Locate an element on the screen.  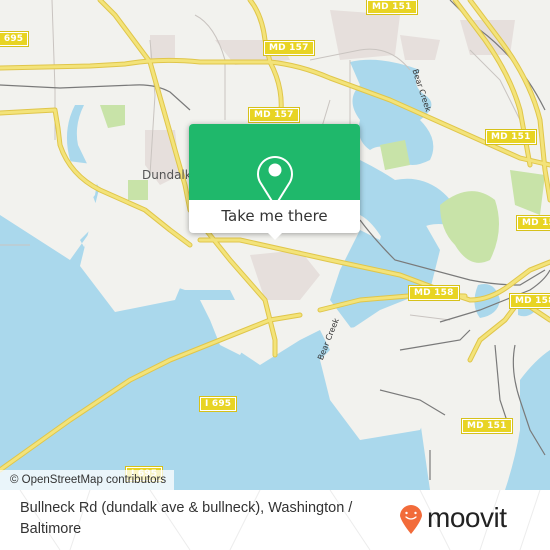
route-shield-i695-top: I 695 is located at coordinates (15, 39).